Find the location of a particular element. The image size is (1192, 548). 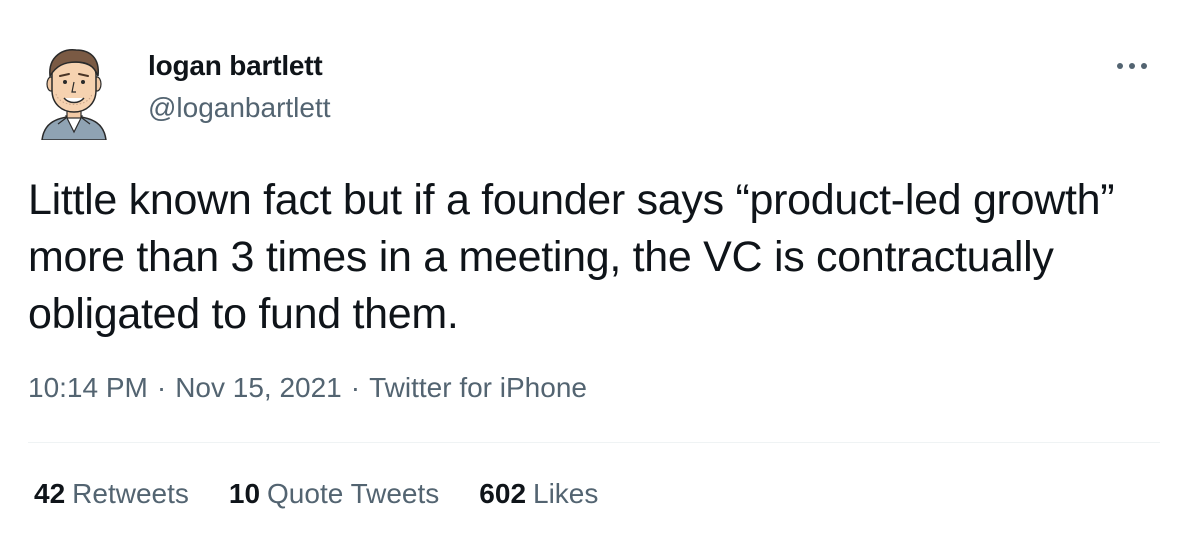

author-display-name: logan bartlett is located at coordinates (235, 66).